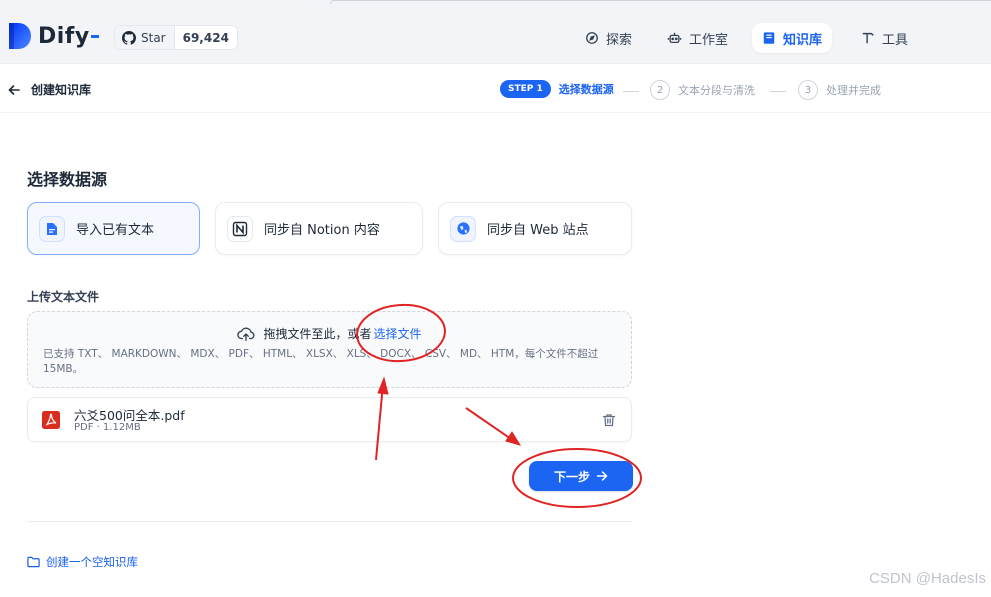 Image resolution: width=991 pixels, height=597 pixels. Describe the element at coordinates (592, 38) in the screenshot. I see `compass-icon` at that location.